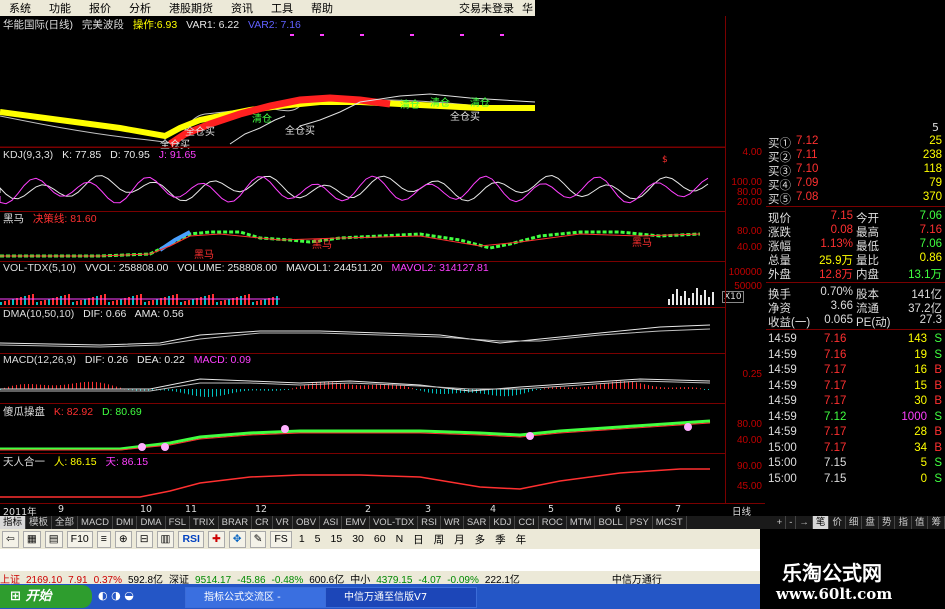 The height and width of the screenshot is (609, 945). I want to click on tool-rsi-icon: RSI, so click(191, 539).